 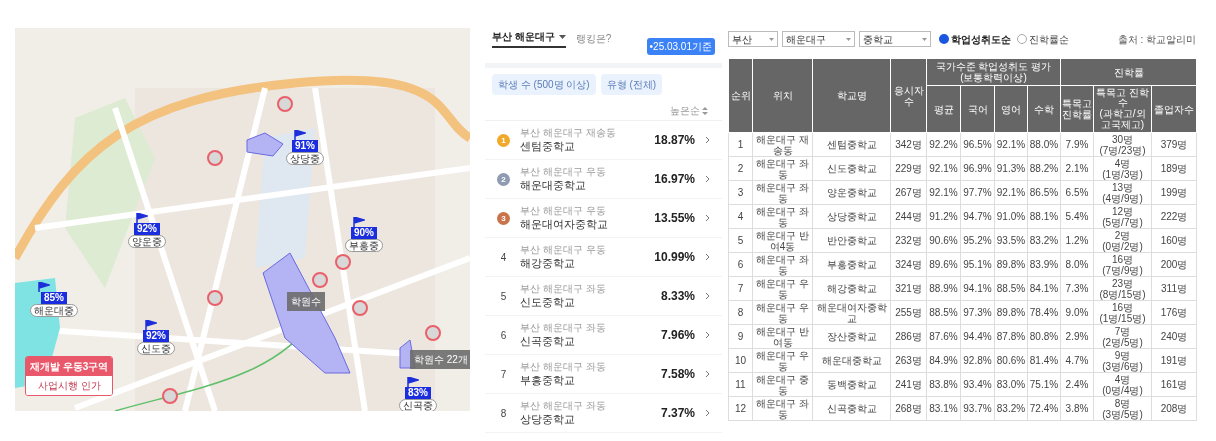 What do you see at coordinates (631, 84) in the screenshot?
I see `filter-chip: 유형 (전체)` at bounding box center [631, 84].